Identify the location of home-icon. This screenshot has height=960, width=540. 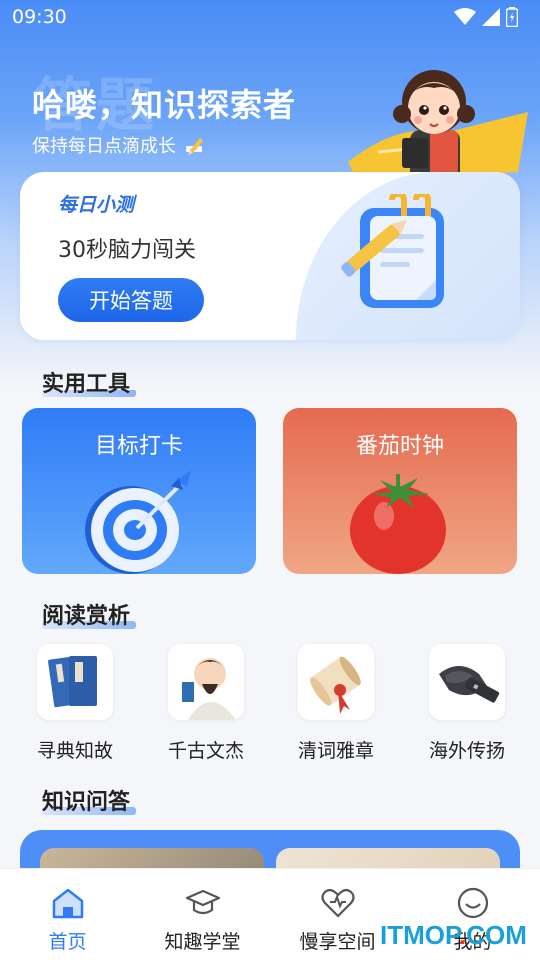
(68, 903).